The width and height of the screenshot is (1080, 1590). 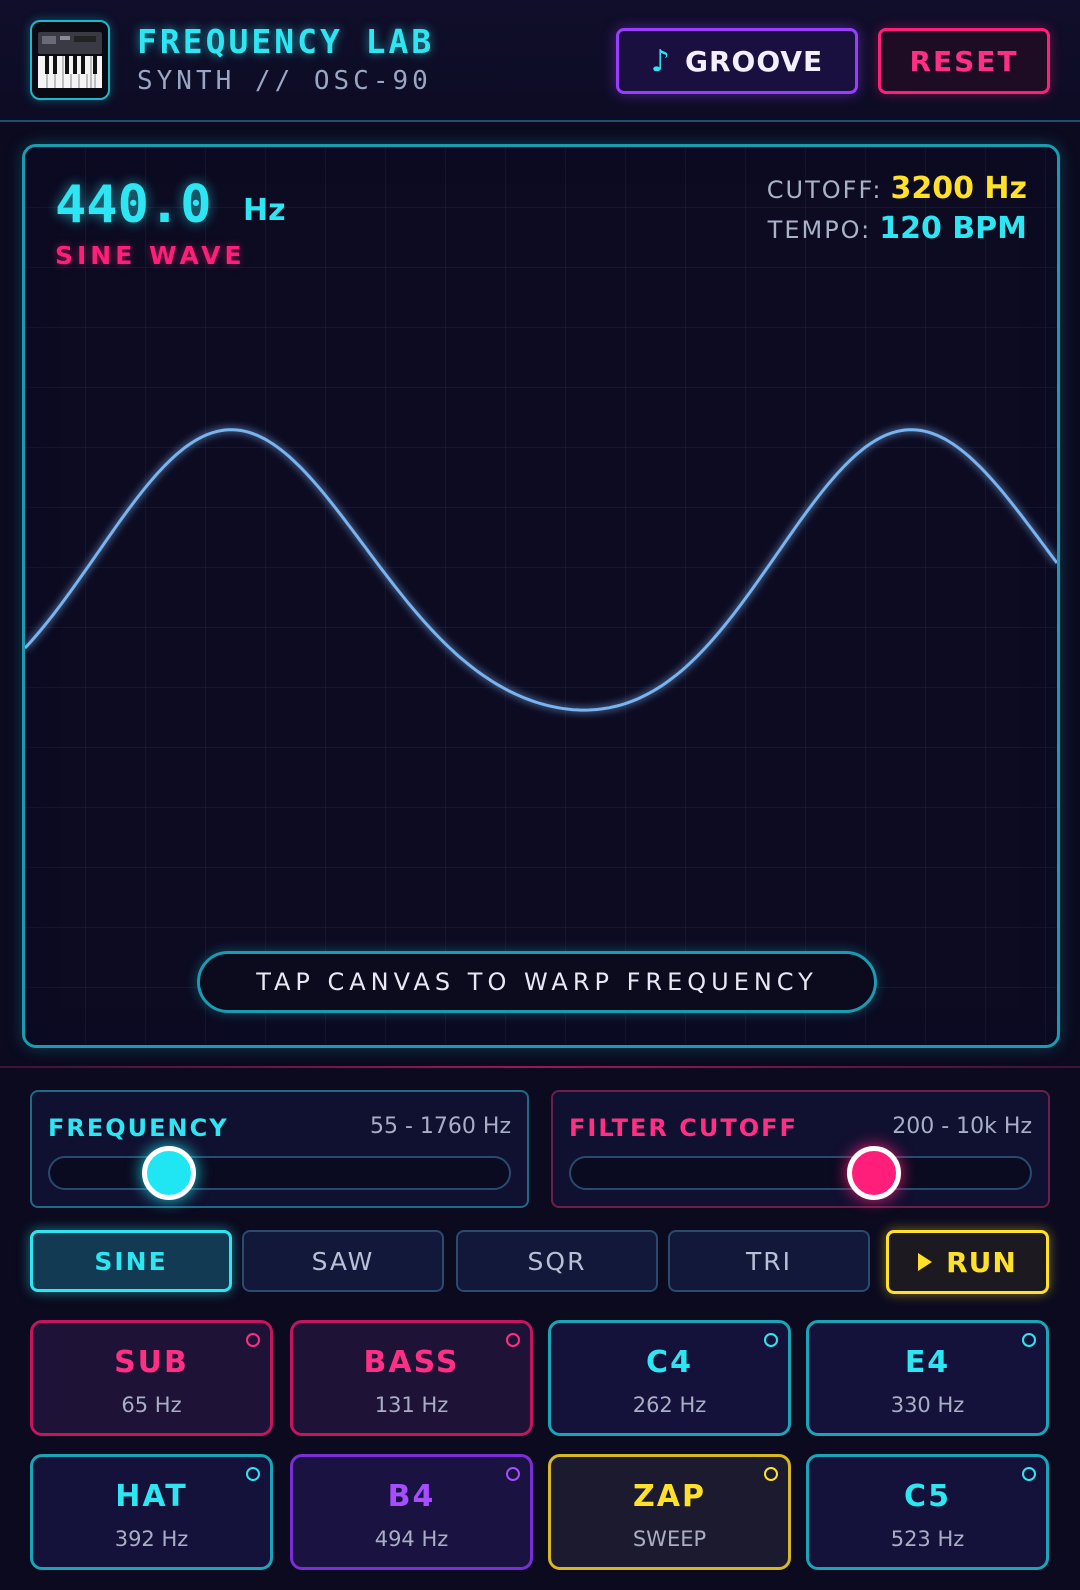 I want to click on pad-bass: BASS 131 Hz, so click(x=411, y=1378).